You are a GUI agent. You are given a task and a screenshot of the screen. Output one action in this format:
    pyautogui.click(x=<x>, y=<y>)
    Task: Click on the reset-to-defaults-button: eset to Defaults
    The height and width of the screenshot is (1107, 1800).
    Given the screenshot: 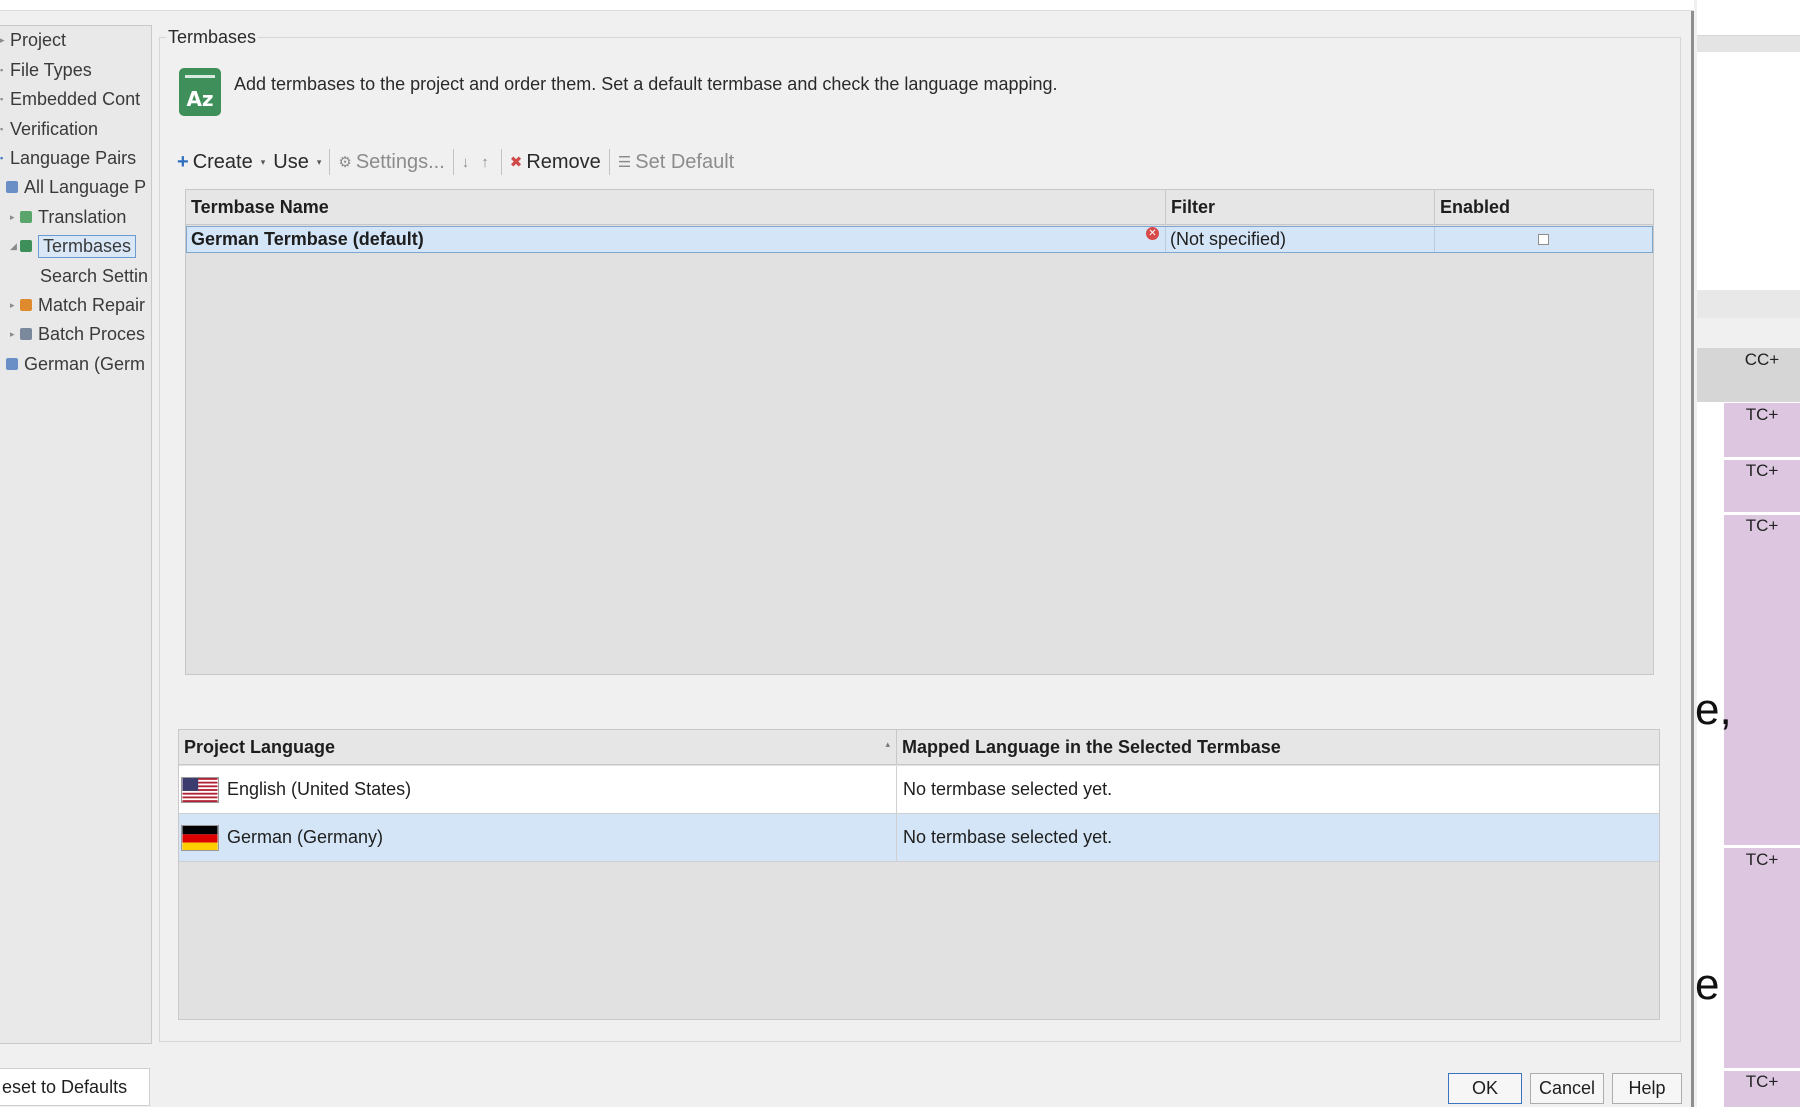 What is the action you would take?
    pyautogui.click(x=75, y=1087)
    